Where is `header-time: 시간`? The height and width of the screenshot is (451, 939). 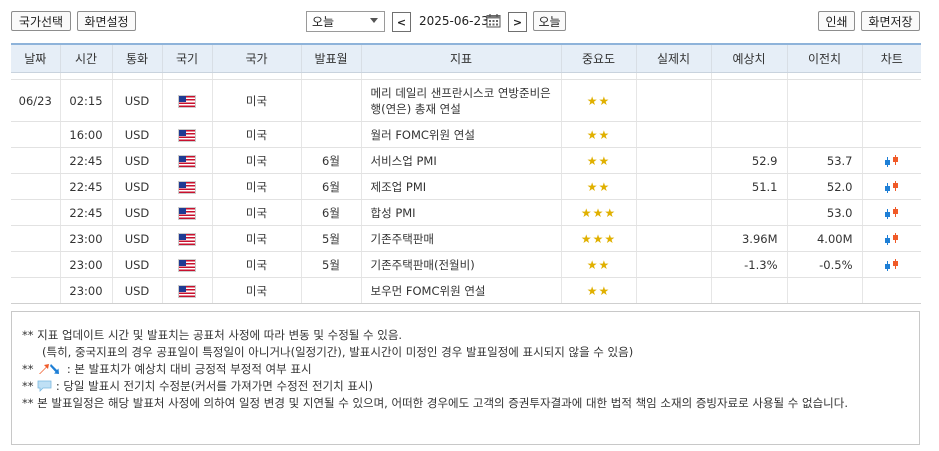
header-time: 시간 is located at coordinates (85, 58).